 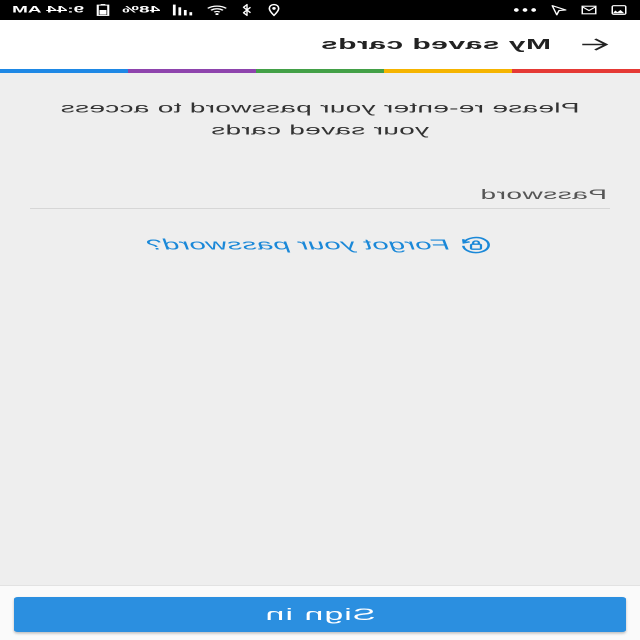 I want to click on wifi-icon, so click(x=217, y=10).